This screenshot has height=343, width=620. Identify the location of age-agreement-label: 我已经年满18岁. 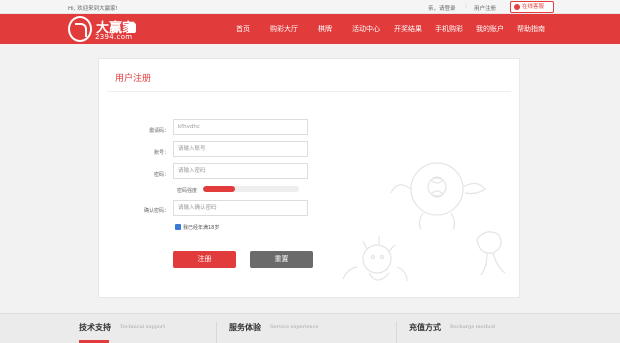
(201, 228).